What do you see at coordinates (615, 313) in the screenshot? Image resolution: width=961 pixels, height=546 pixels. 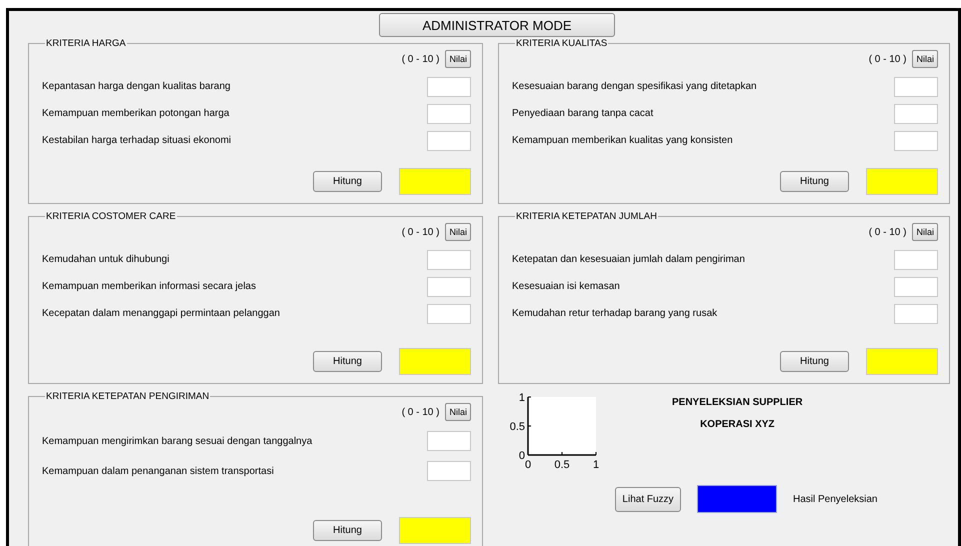 I see `criterion-label: Kemudahan retur terhadap barang yang rusak` at bounding box center [615, 313].